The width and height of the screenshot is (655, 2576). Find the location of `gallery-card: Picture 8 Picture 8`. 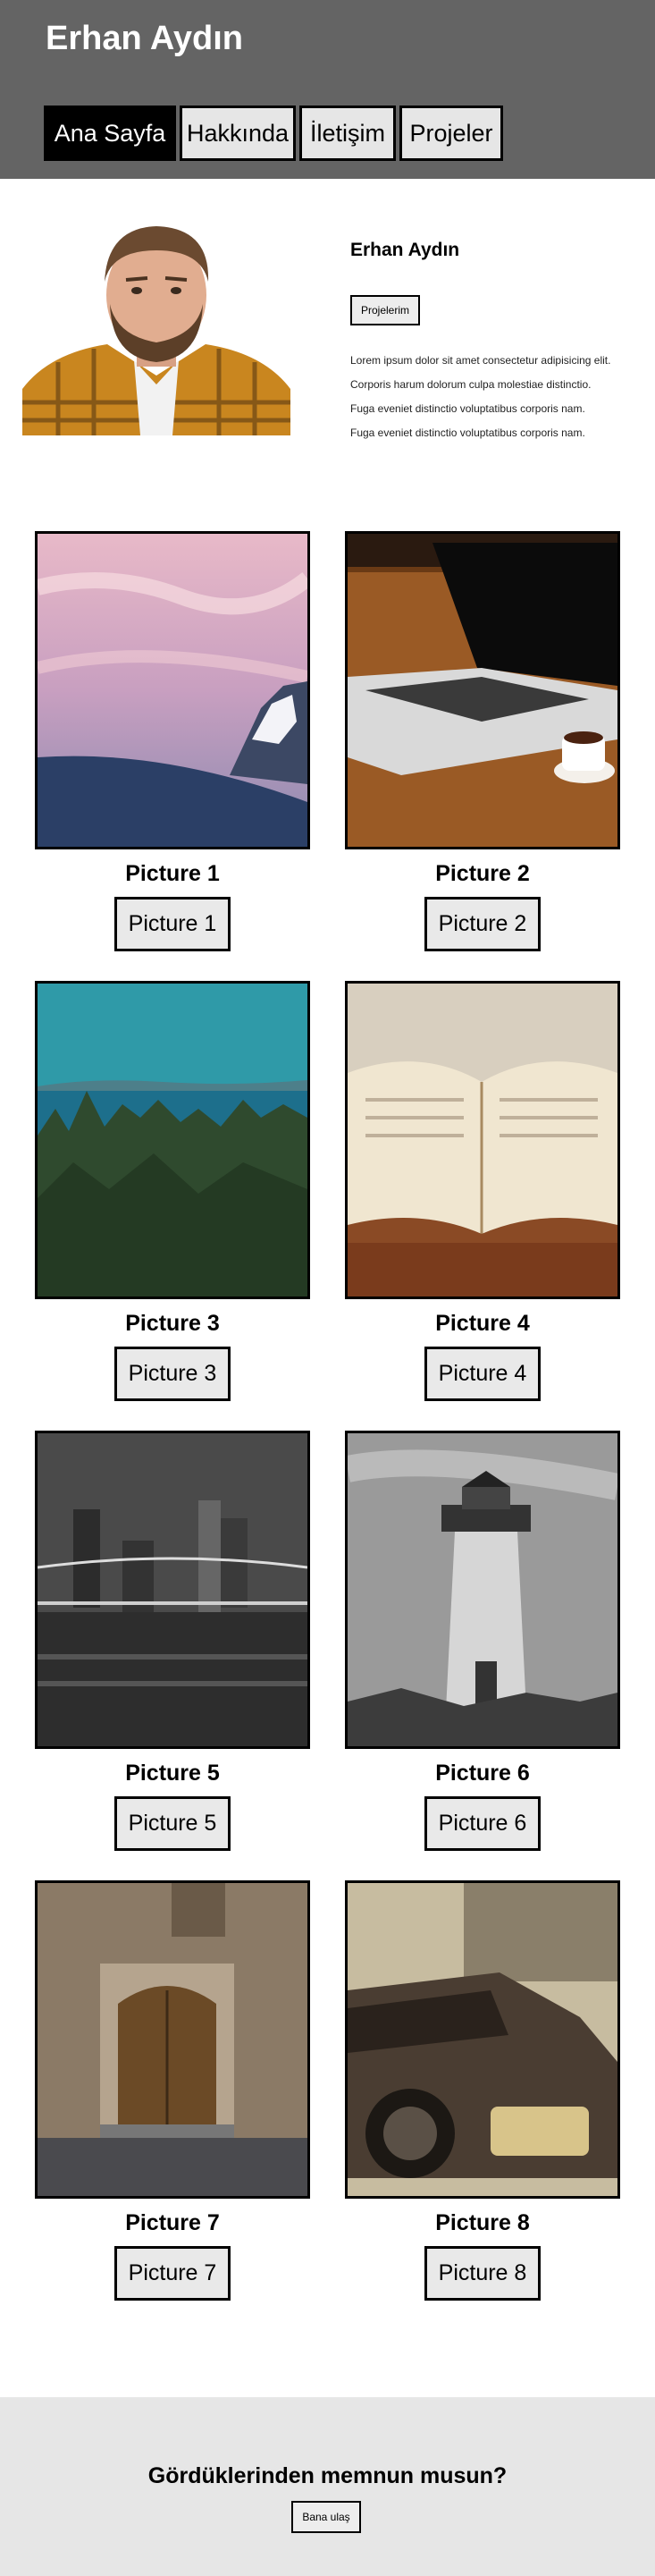

gallery-card: Picture 8 Picture 8 is located at coordinates (483, 2090).